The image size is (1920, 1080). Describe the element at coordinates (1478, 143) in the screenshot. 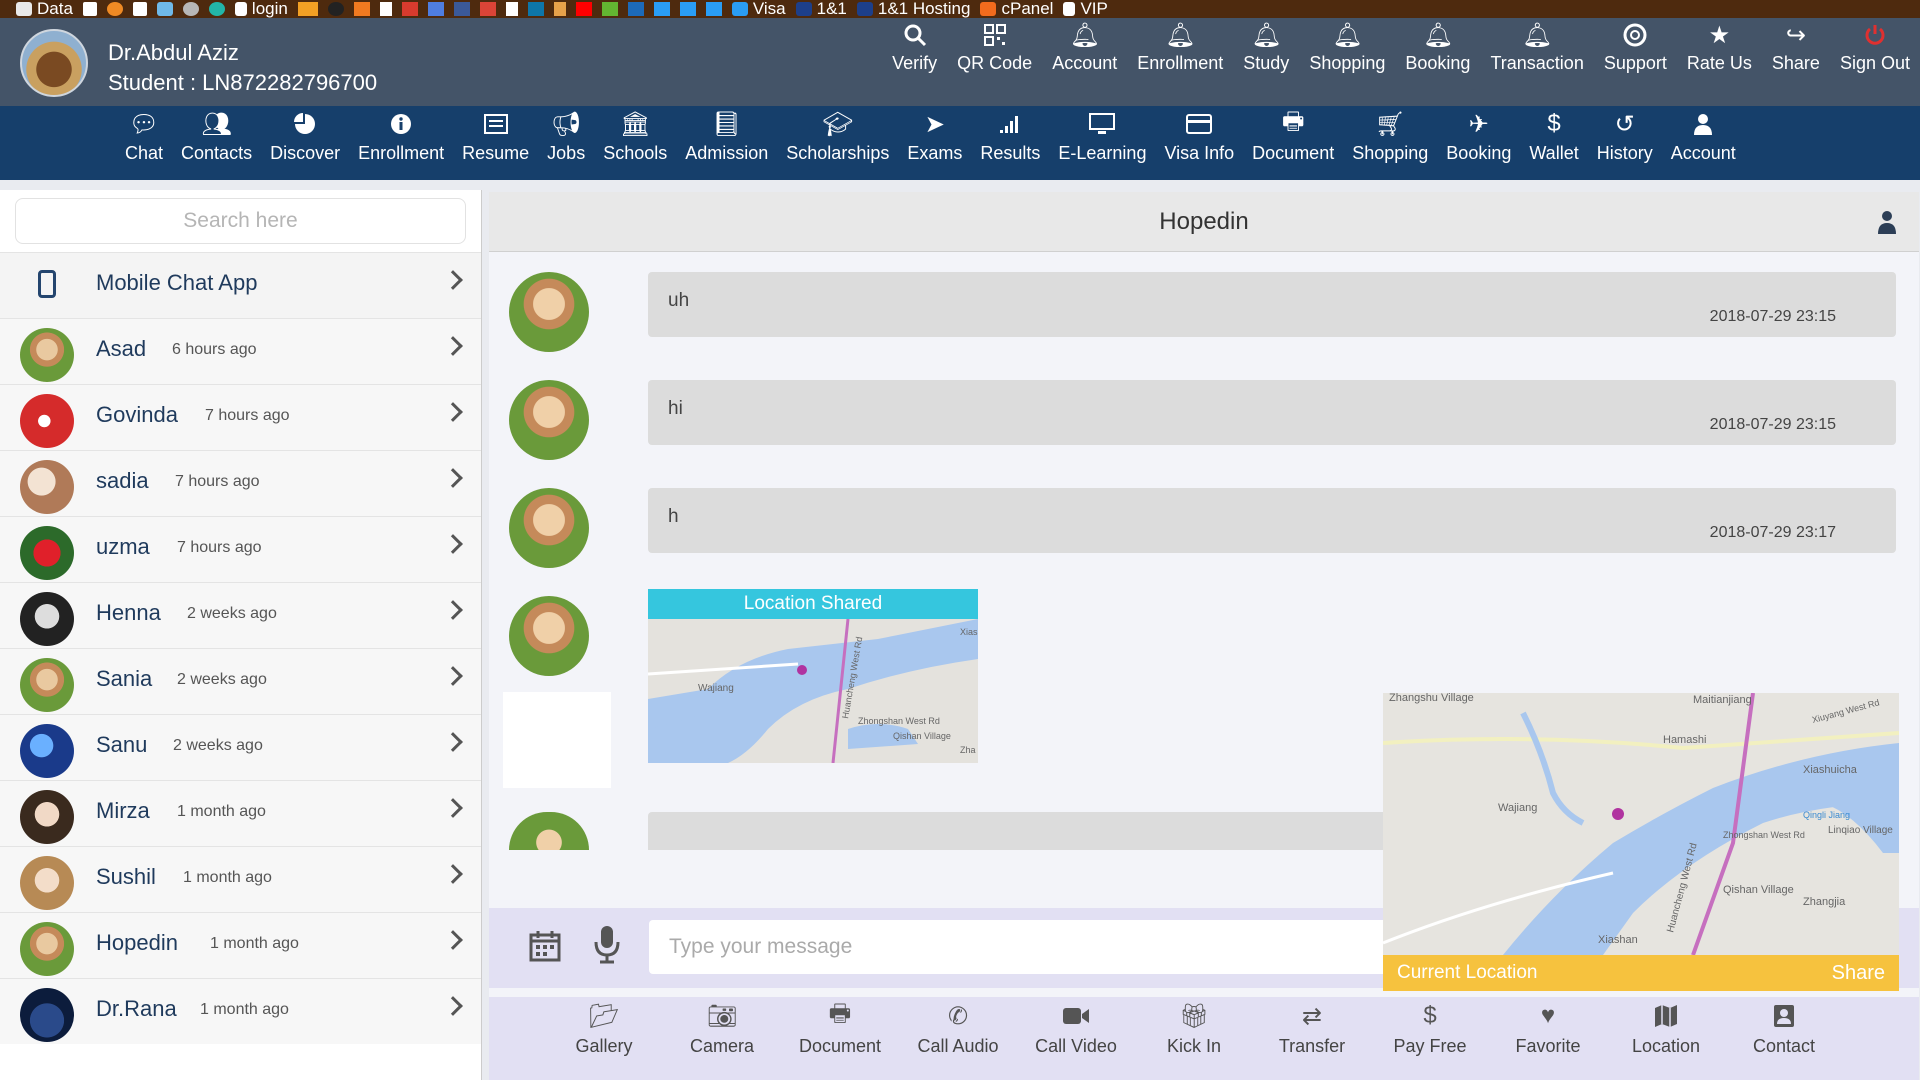

I see `nav-booking-main: ✈ Booking` at that location.